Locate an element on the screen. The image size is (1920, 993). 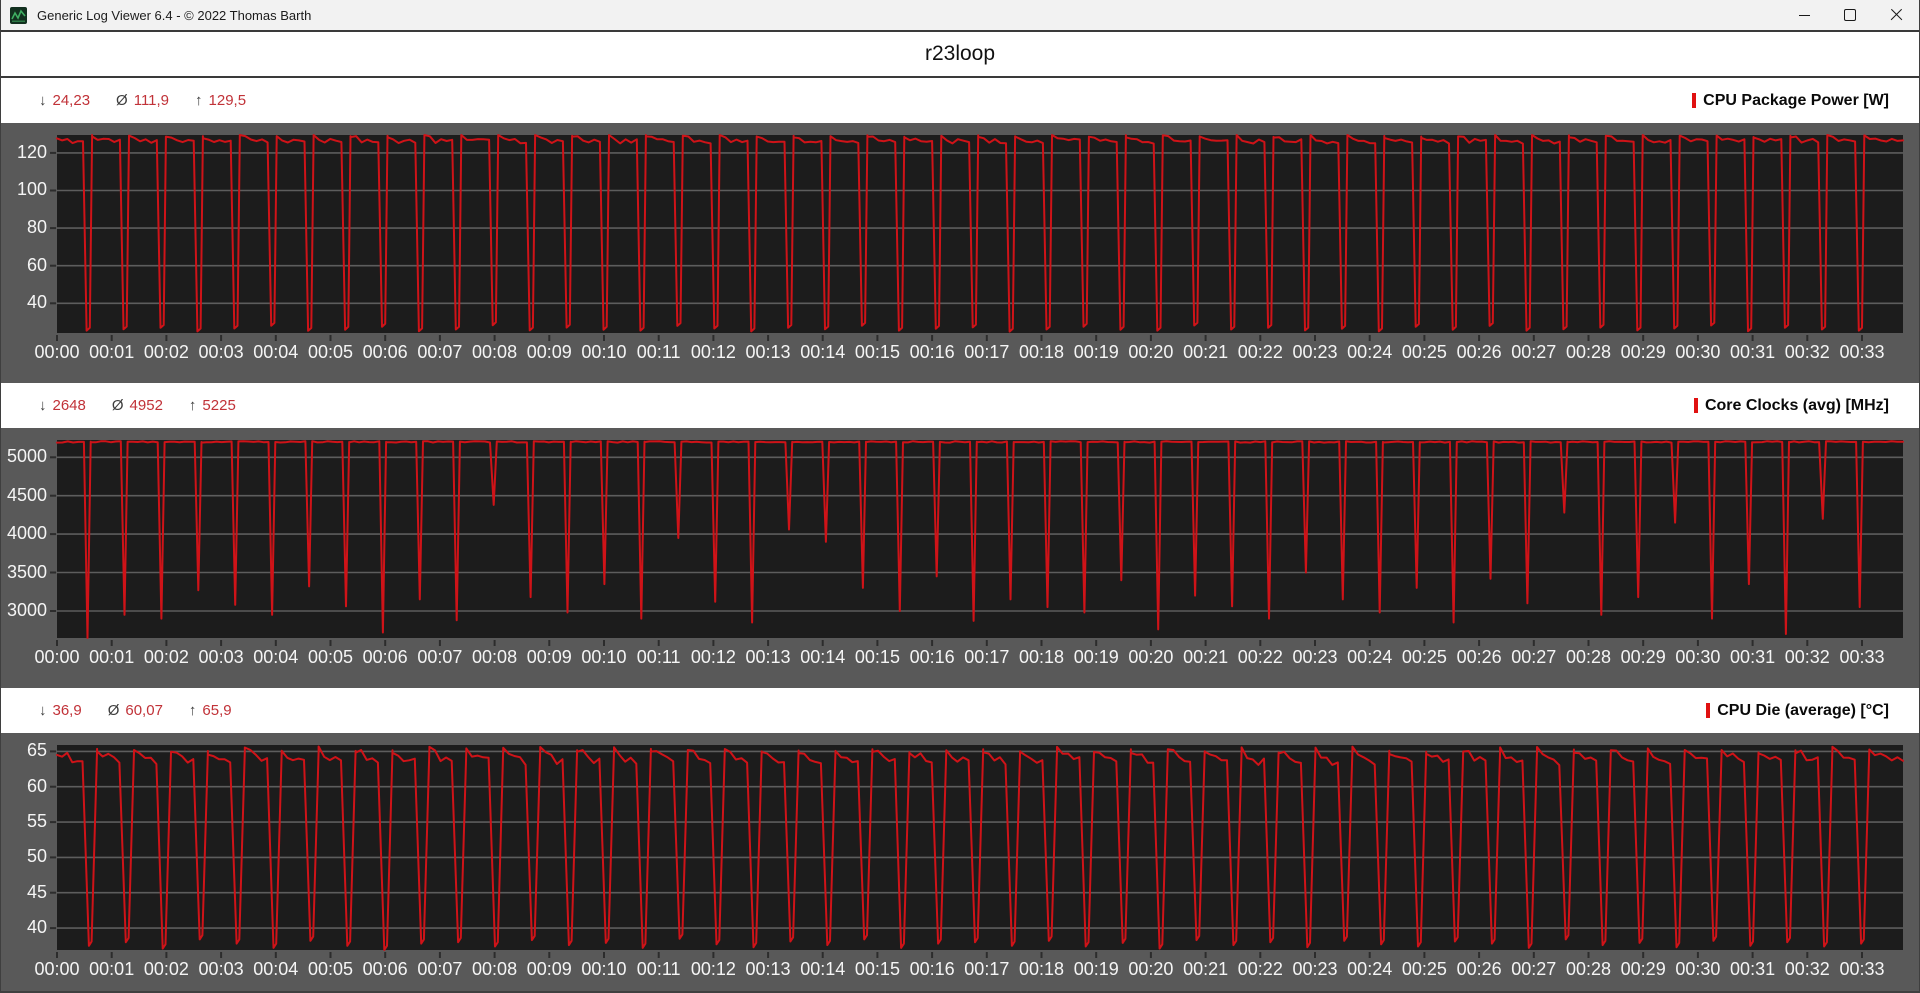
close-button is located at coordinates (1896, 15).